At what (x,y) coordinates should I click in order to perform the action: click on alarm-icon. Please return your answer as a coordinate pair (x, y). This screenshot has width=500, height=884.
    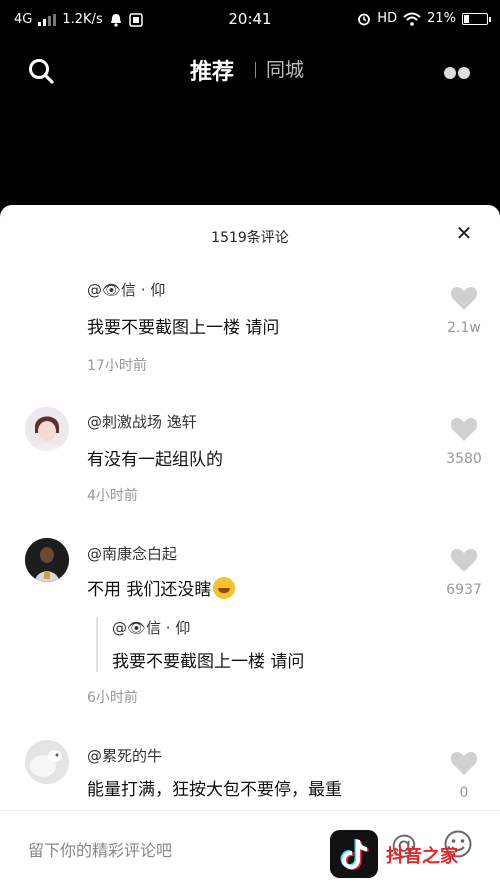
    Looking at the image, I should click on (364, 19).